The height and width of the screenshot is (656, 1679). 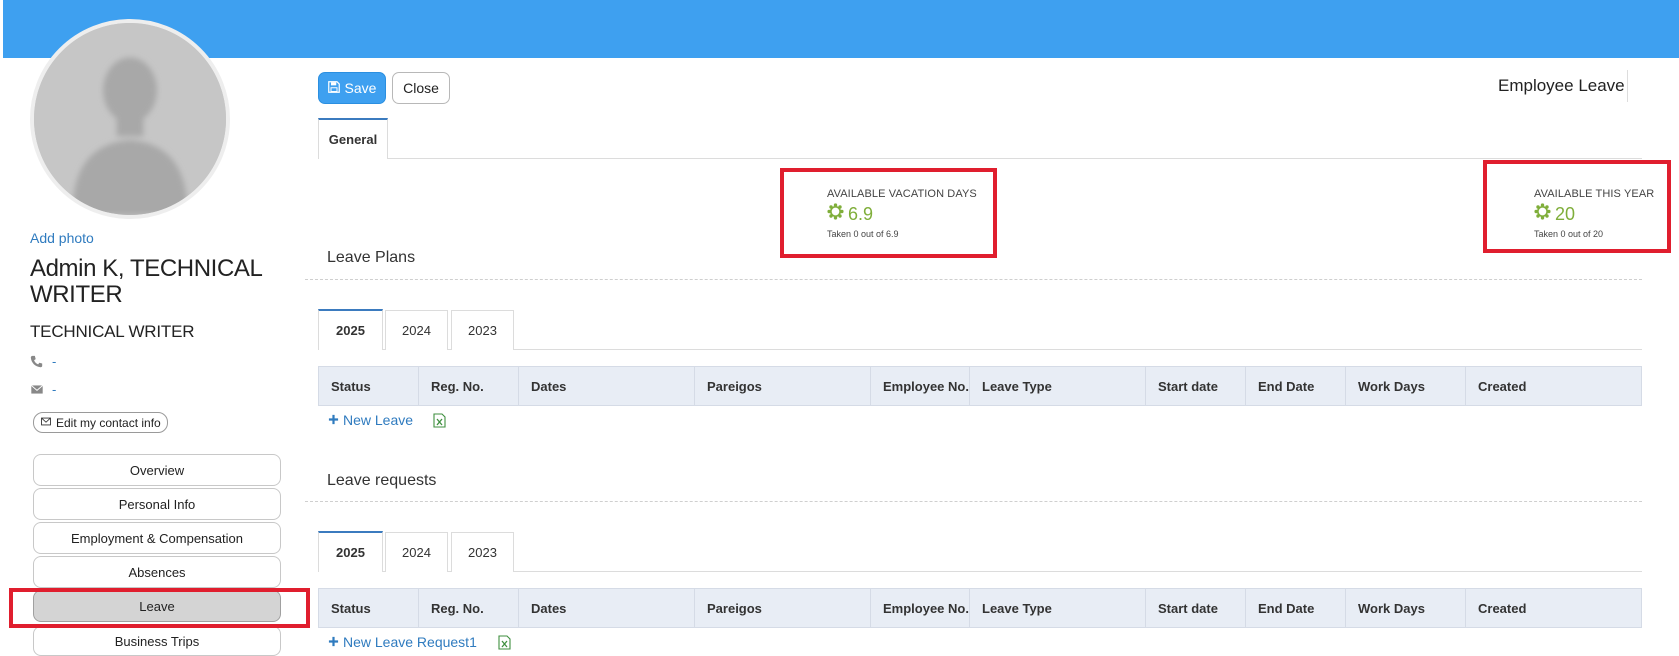 I want to click on edit-contact-button: Edit my contact info, so click(x=100, y=422).